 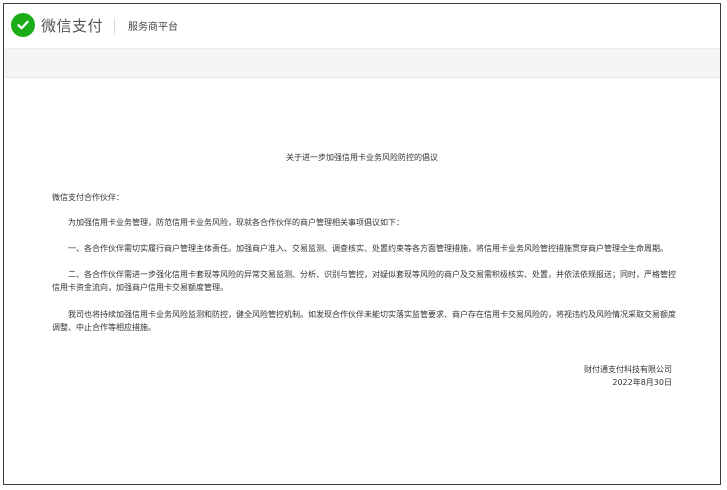 What do you see at coordinates (114, 26) in the screenshot?
I see `header-divider` at bounding box center [114, 26].